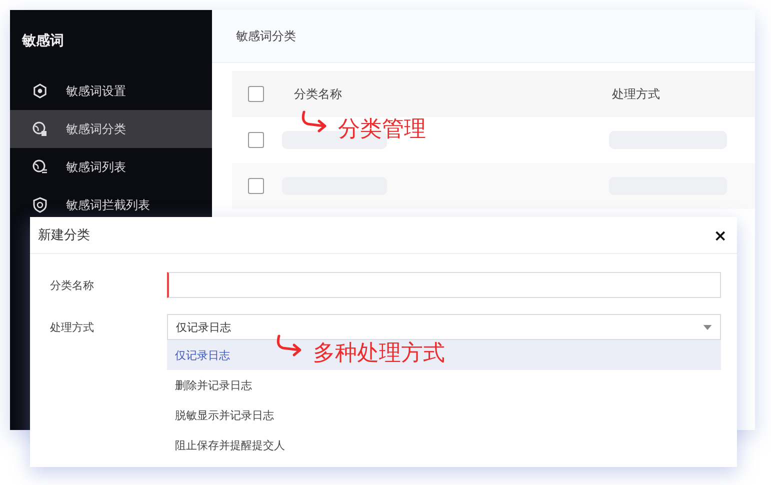  What do you see at coordinates (636, 94) in the screenshot?
I see `column-header: 处理方式` at bounding box center [636, 94].